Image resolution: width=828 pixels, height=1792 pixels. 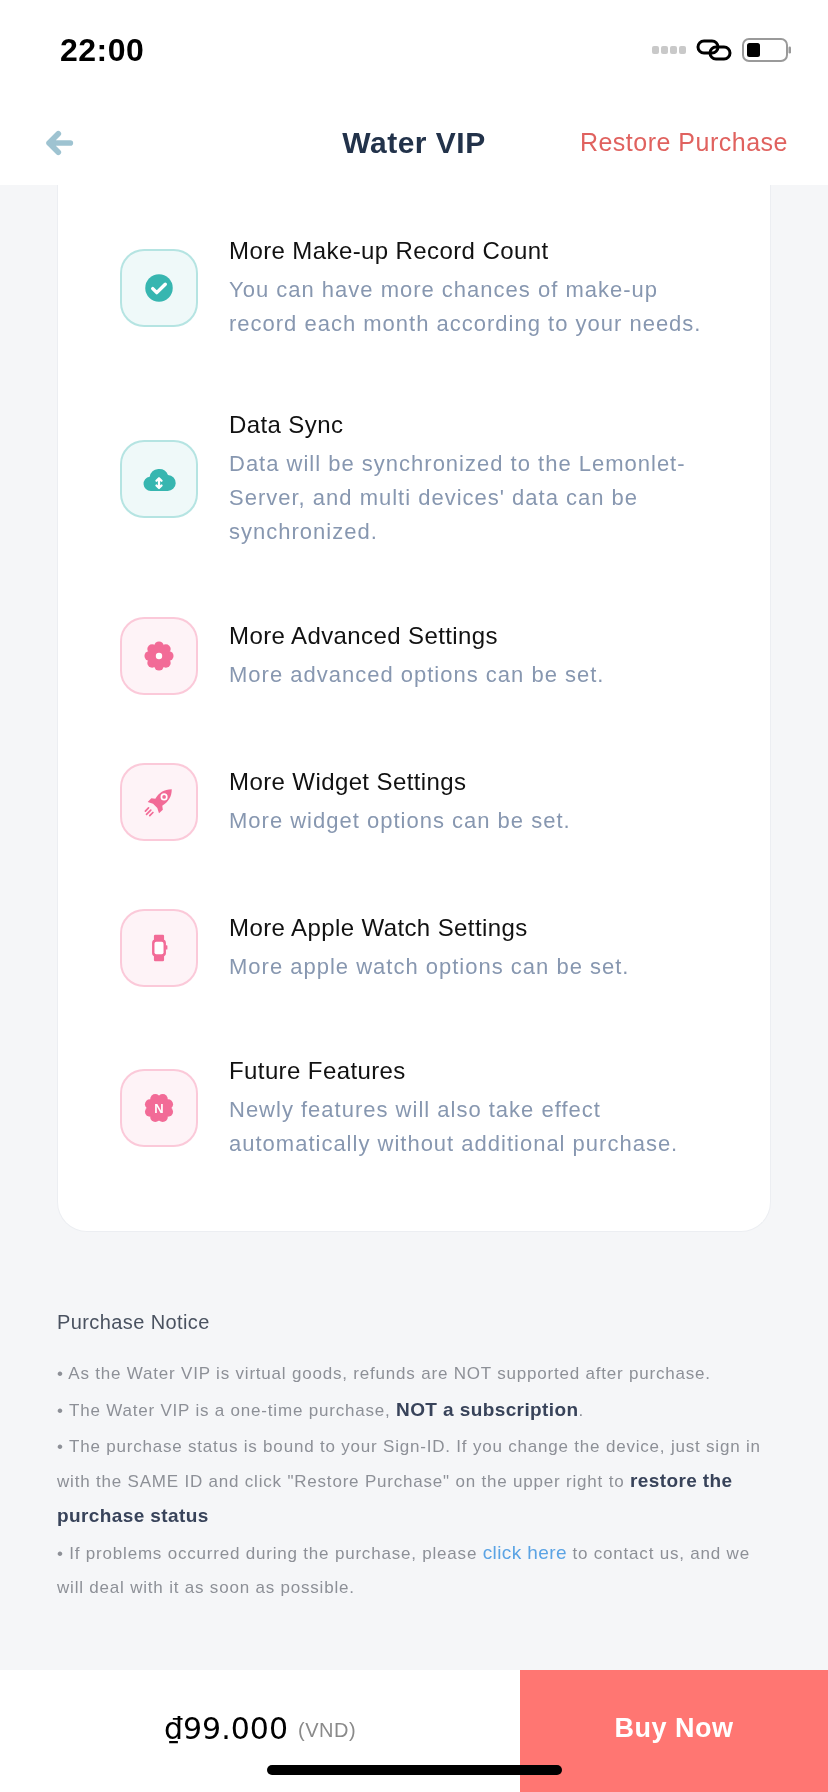 I want to click on feature-description: More apple watch options can be set., so click(x=430, y=967).